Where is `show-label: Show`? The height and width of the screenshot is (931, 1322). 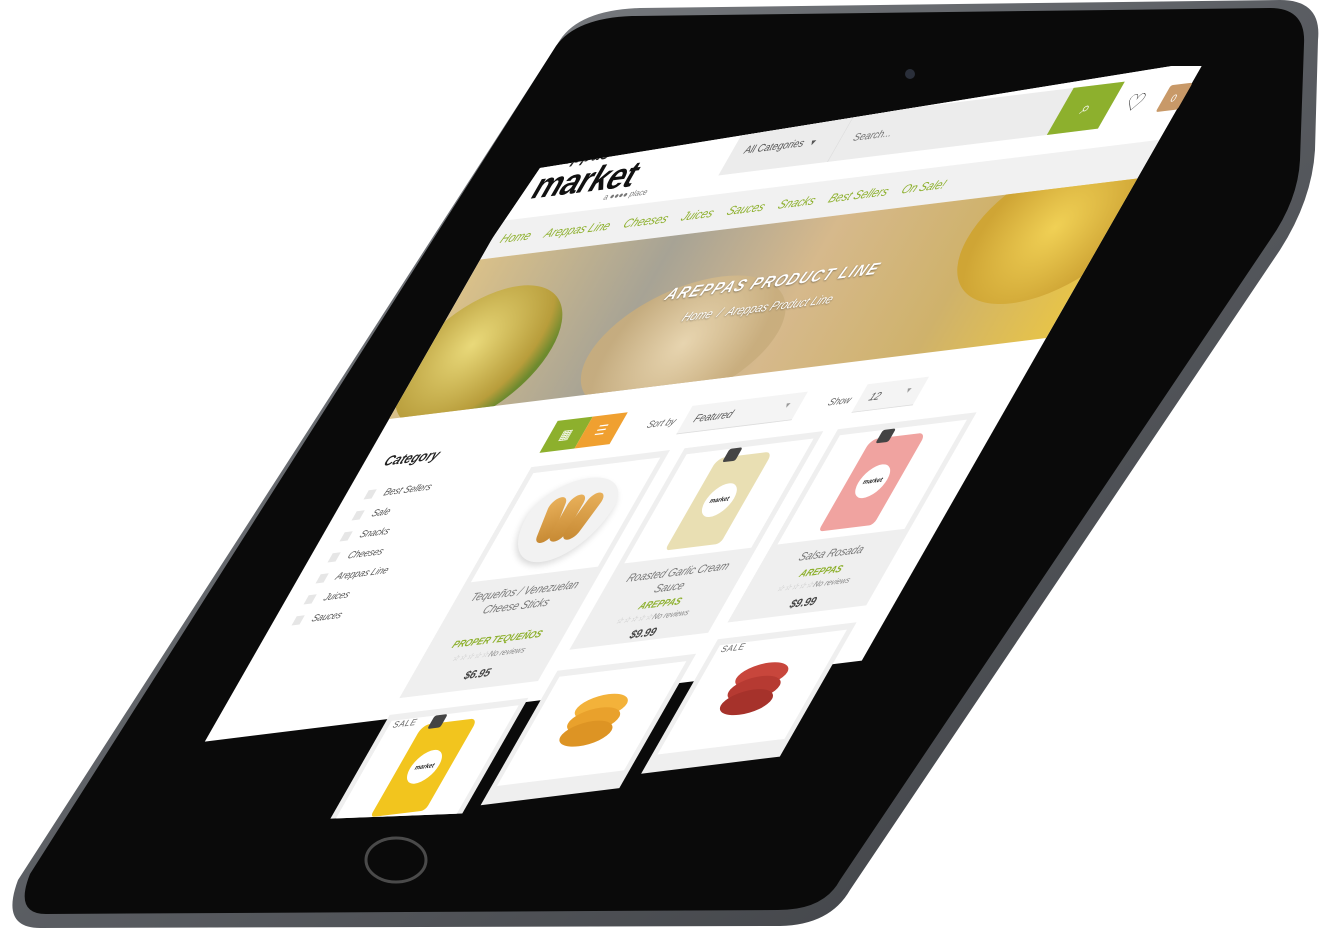 show-label: Show is located at coordinates (840, 401).